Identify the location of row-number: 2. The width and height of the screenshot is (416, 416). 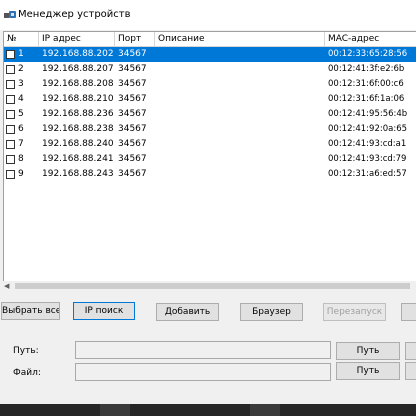
(21, 69).